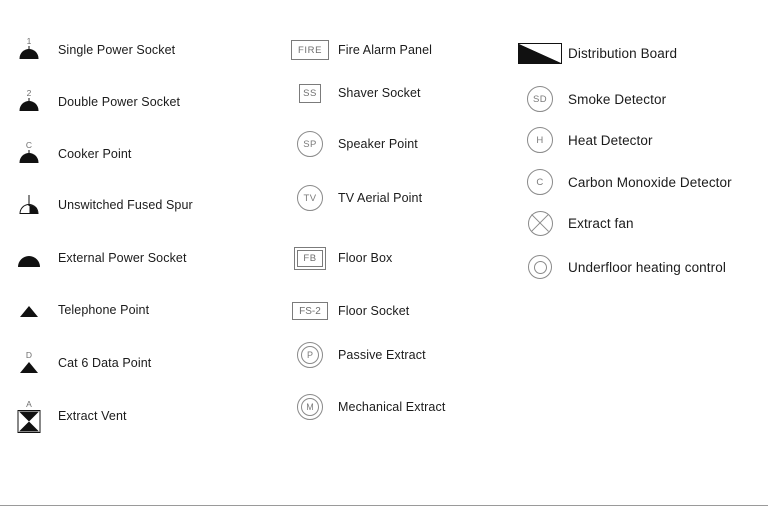 The width and height of the screenshot is (768, 512). I want to click on shaver-socket-code: SS, so click(310, 93).